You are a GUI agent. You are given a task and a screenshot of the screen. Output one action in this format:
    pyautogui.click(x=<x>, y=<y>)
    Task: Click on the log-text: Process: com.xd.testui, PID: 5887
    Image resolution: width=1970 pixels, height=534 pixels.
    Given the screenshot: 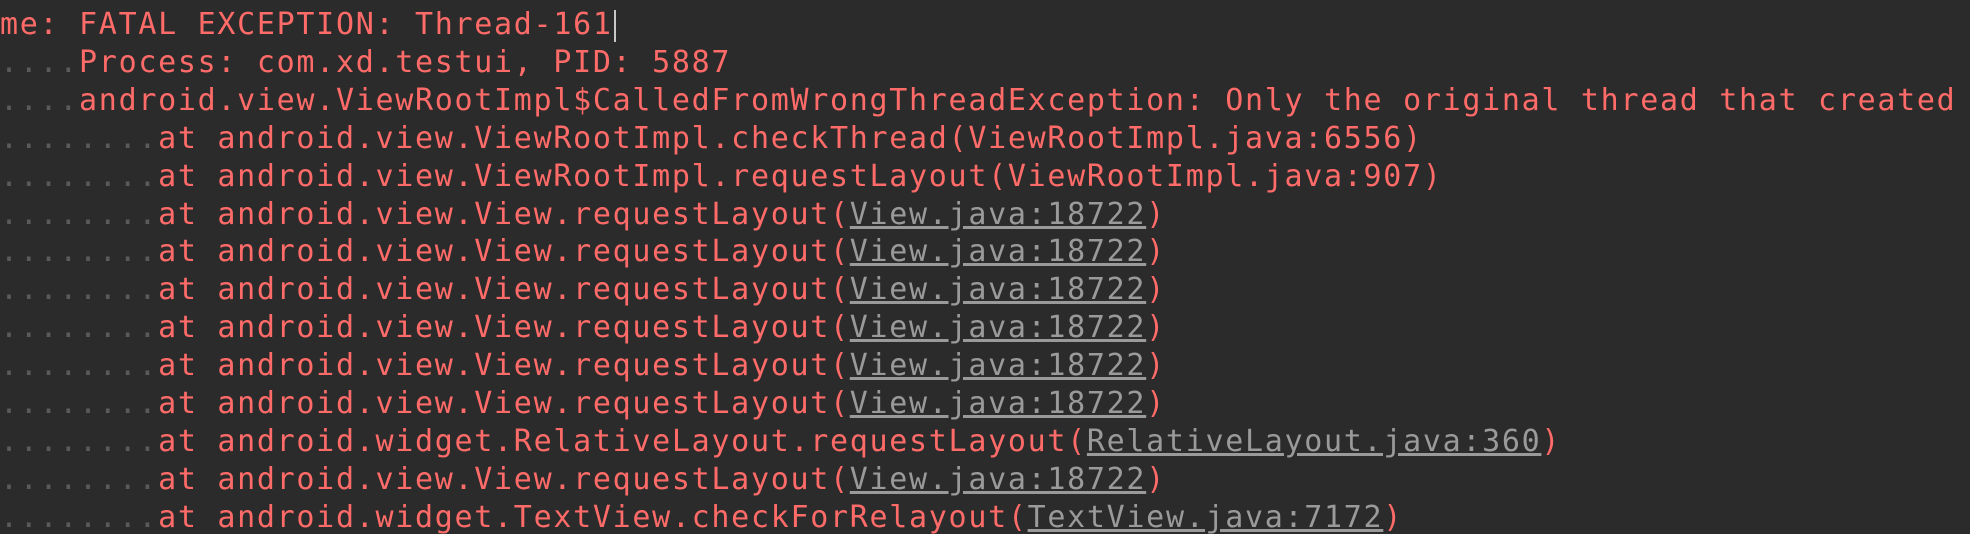 What is the action you would take?
    pyautogui.click(x=405, y=62)
    